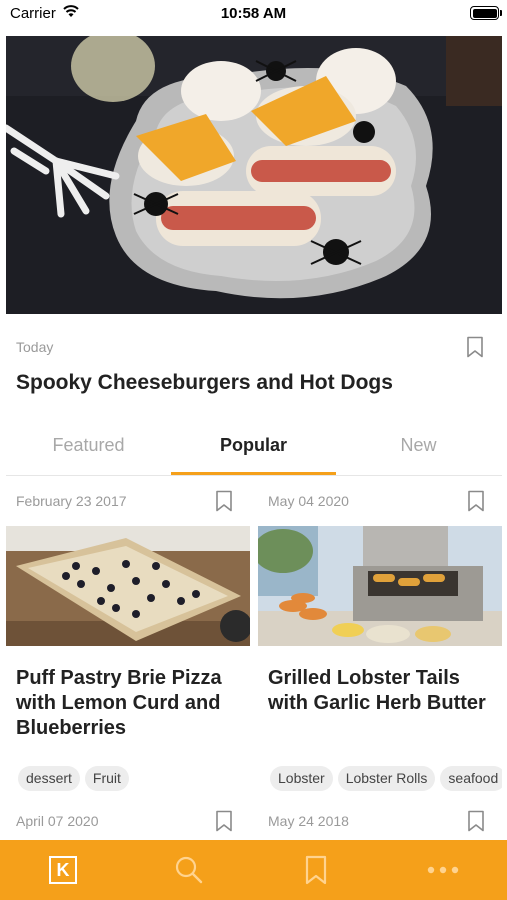 The image size is (507, 900). I want to click on battery-cap, so click(501, 13).